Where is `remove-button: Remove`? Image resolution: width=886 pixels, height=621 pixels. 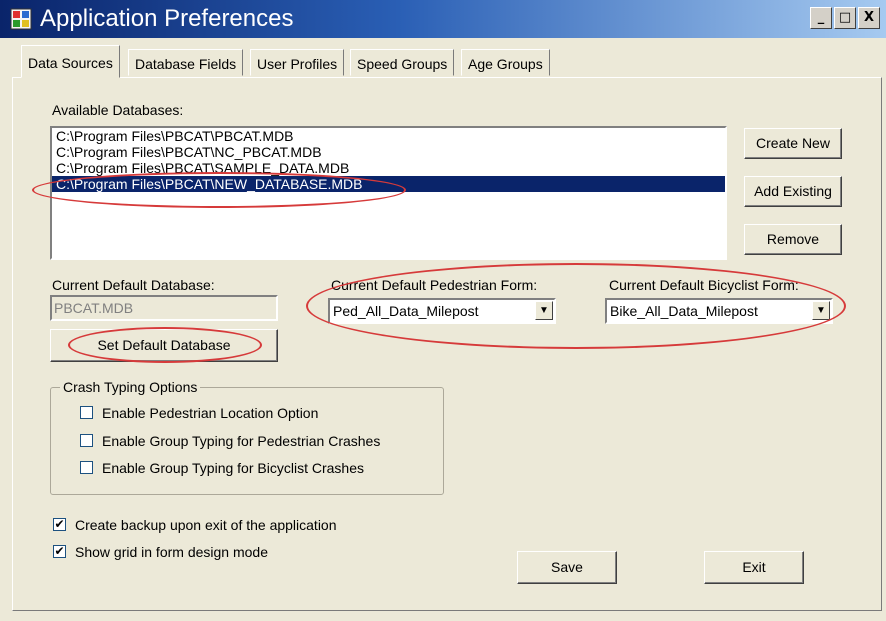
remove-button: Remove is located at coordinates (793, 239).